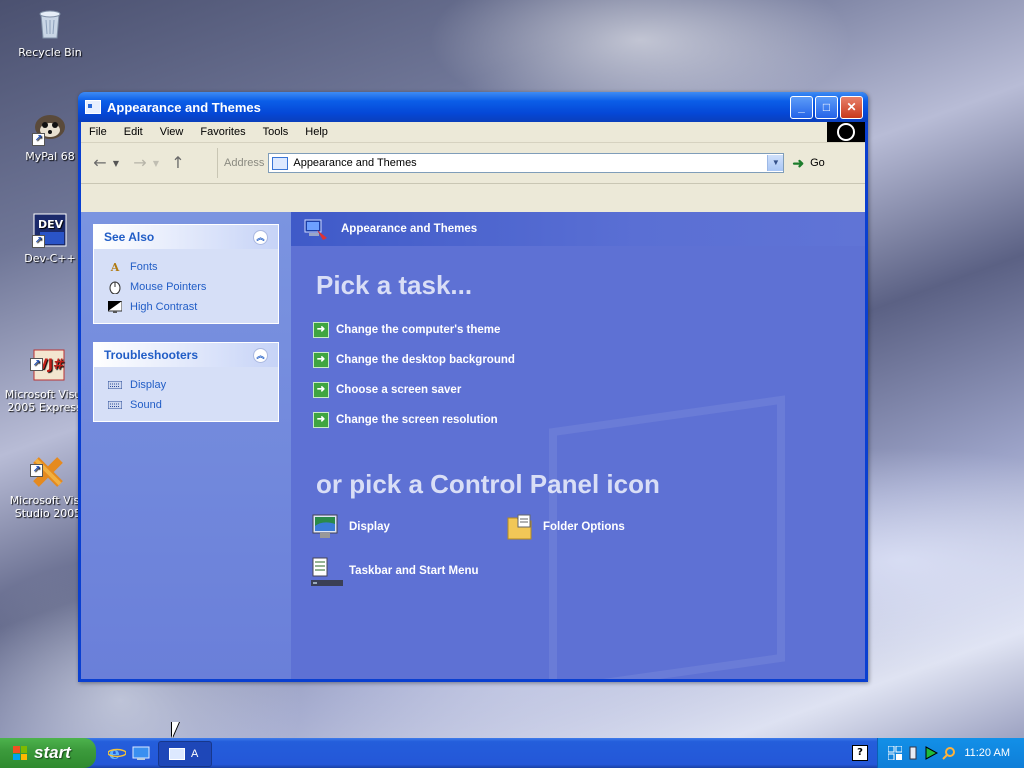 Image resolution: width=1024 pixels, height=768 pixels. What do you see at coordinates (589, 360) in the screenshot?
I see `task-change-background: ➜ Change the desktop background` at bounding box center [589, 360].